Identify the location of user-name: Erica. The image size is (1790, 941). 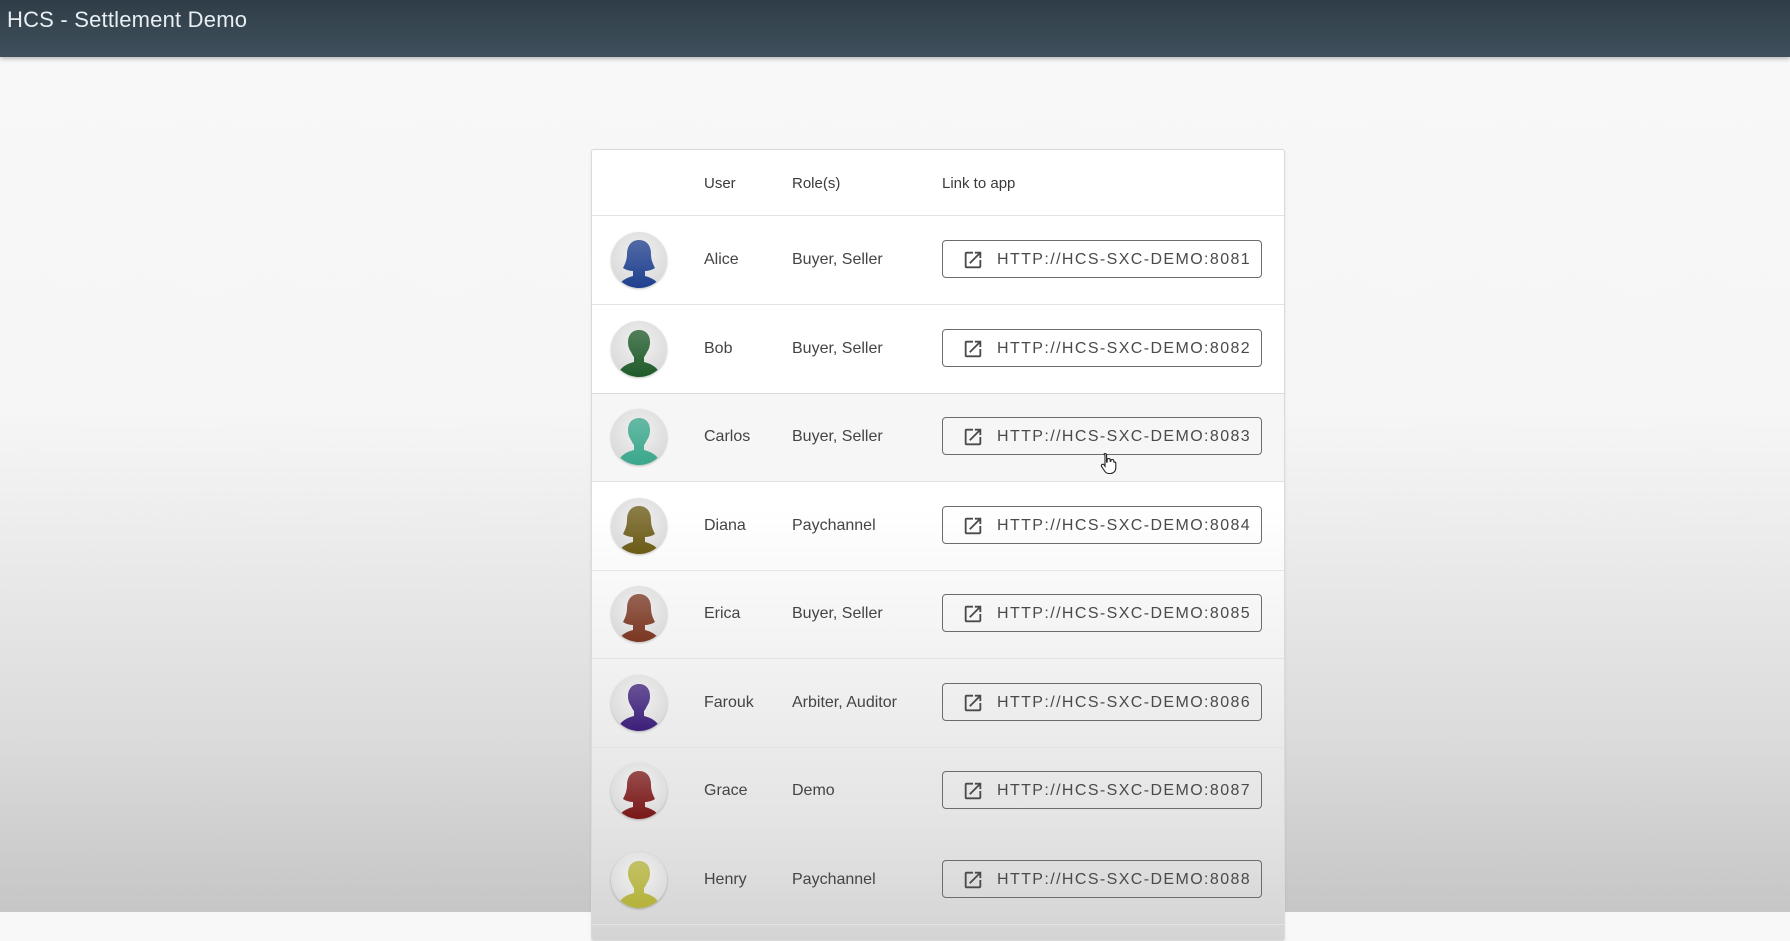
(722, 613).